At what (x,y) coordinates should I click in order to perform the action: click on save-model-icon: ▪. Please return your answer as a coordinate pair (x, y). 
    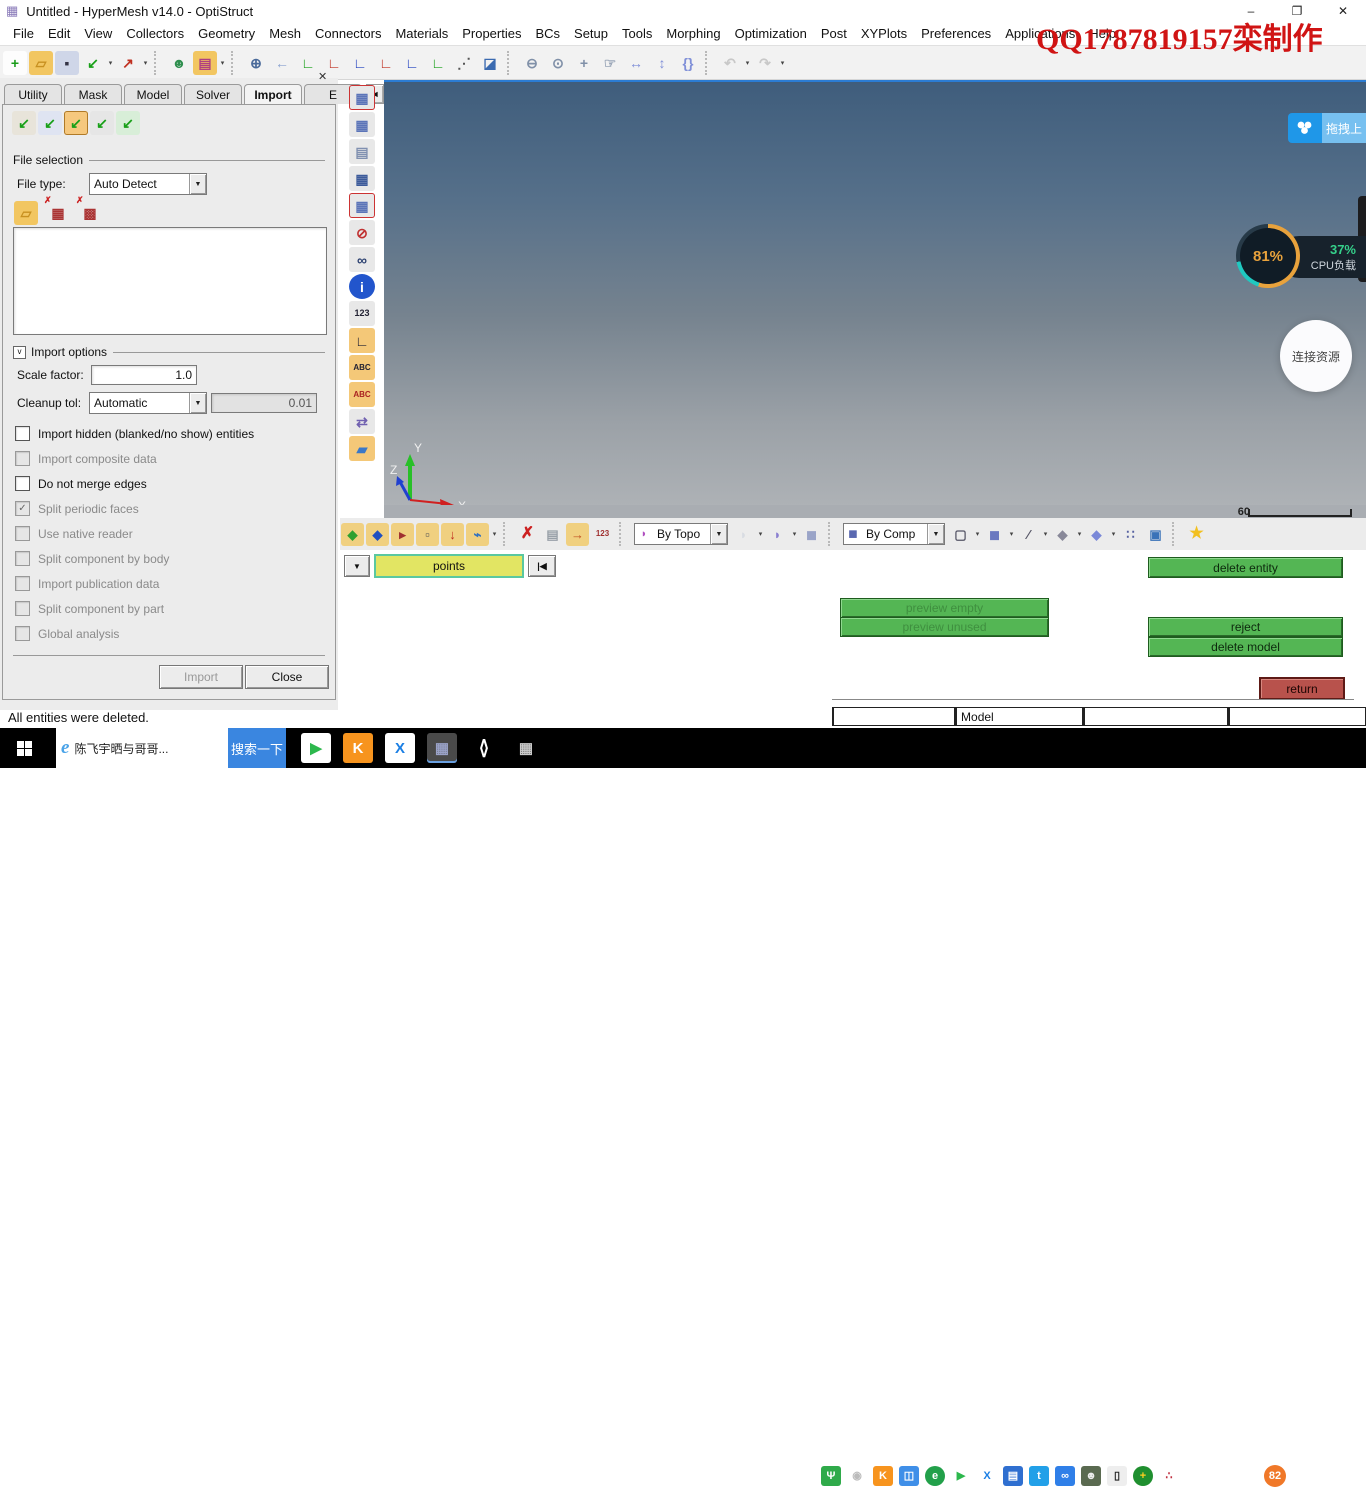
    Looking at the image, I should click on (67, 62).